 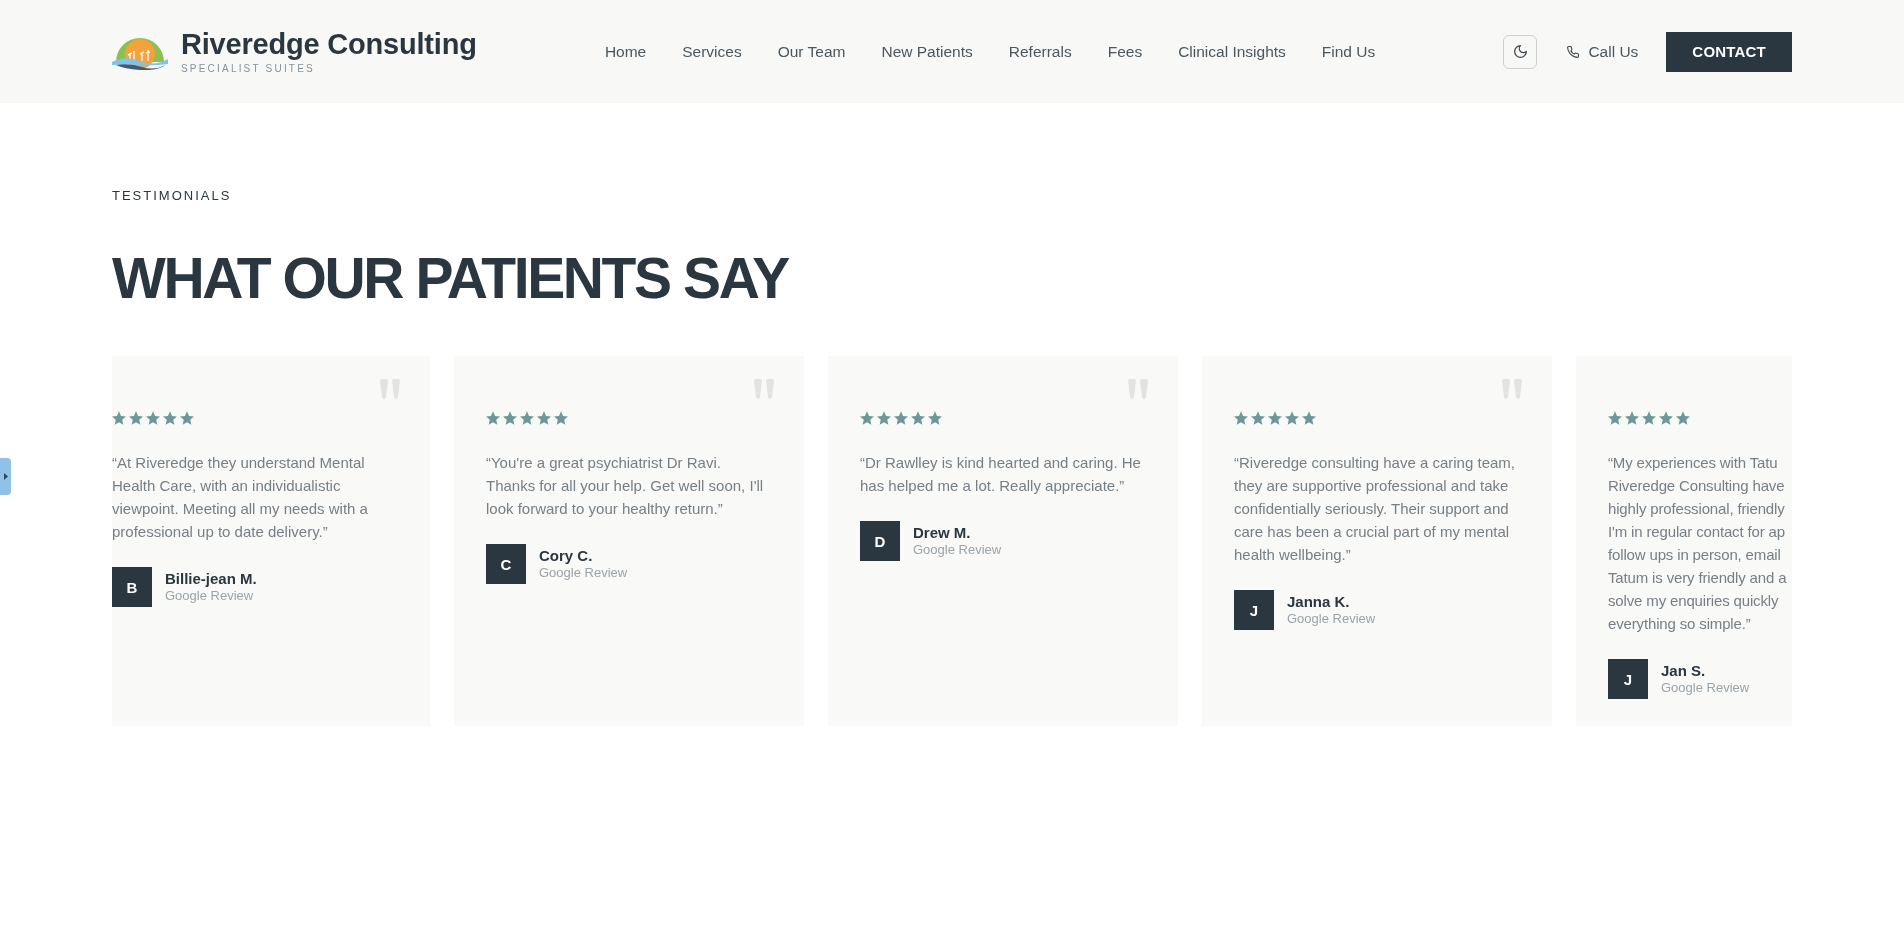 What do you see at coordinates (1040, 51) in the screenshot?
I see `nav-link: Referrals` at bounding box center [1040, 51].